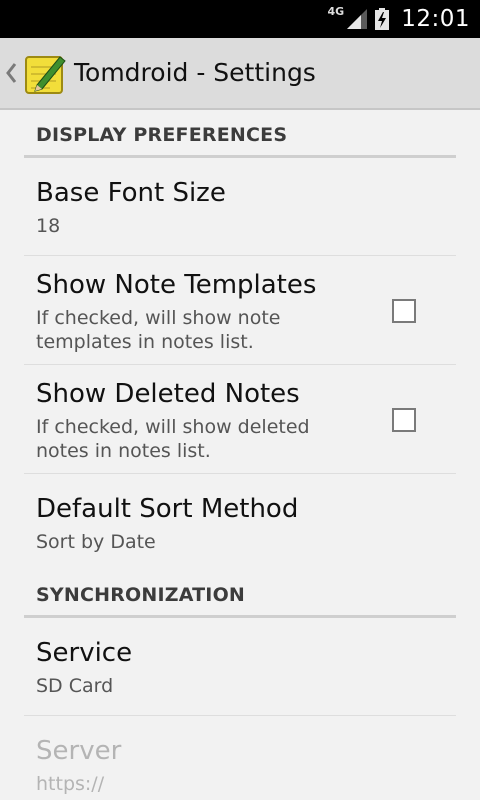  What do you see at coordinates (45, 74) in the screenshot?
I see `tomdroid-app-icon` at bounding box center [45, 74].